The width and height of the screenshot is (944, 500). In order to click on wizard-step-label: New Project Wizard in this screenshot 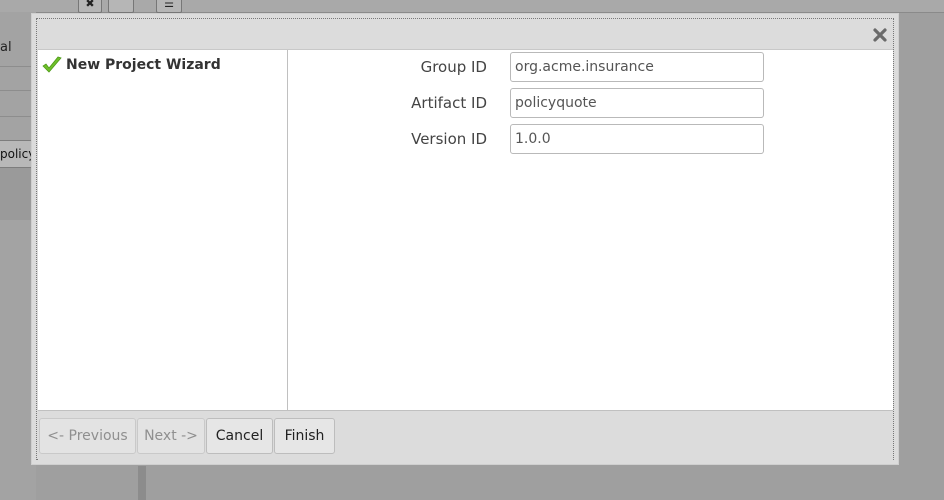, I will do `click(143, 65)`.